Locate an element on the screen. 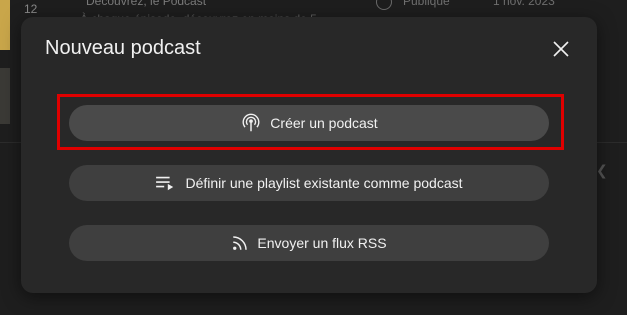  chevron-left-icon: ❮ is located at coordinates (602, 170).